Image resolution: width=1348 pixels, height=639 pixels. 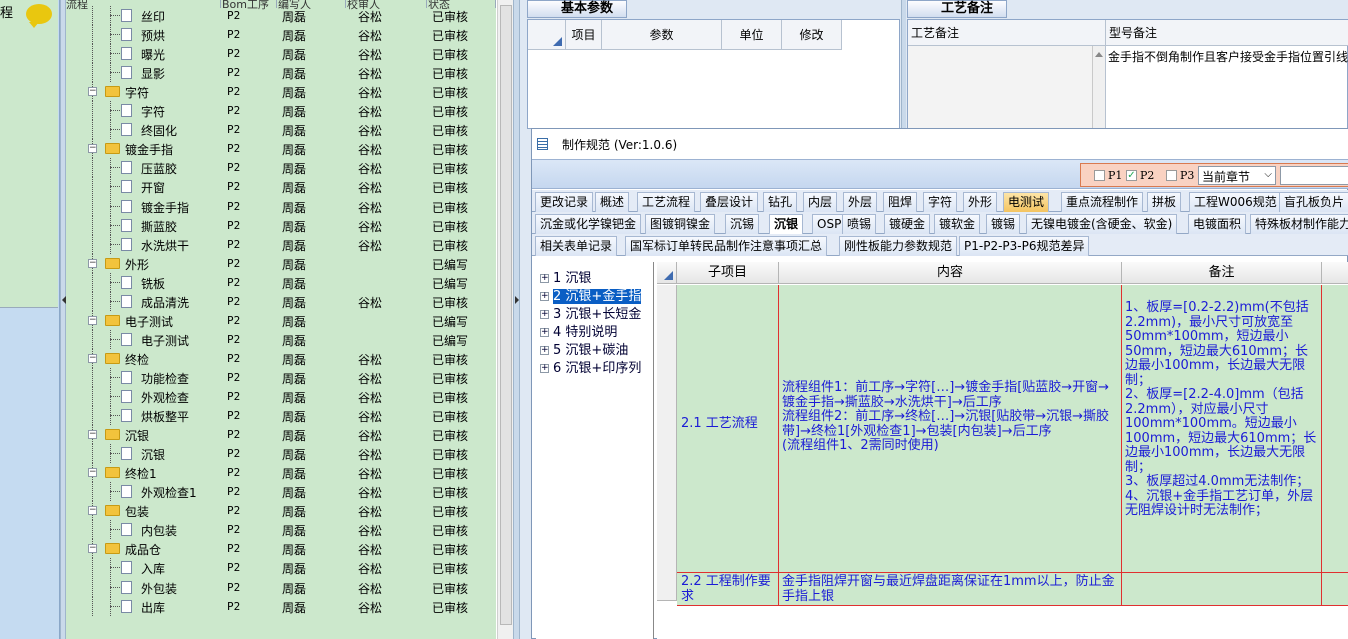 I want to click on tab-tabs-row2-9: 无镍电镀金(含硬金、软金), so click(x=1102, y=224).